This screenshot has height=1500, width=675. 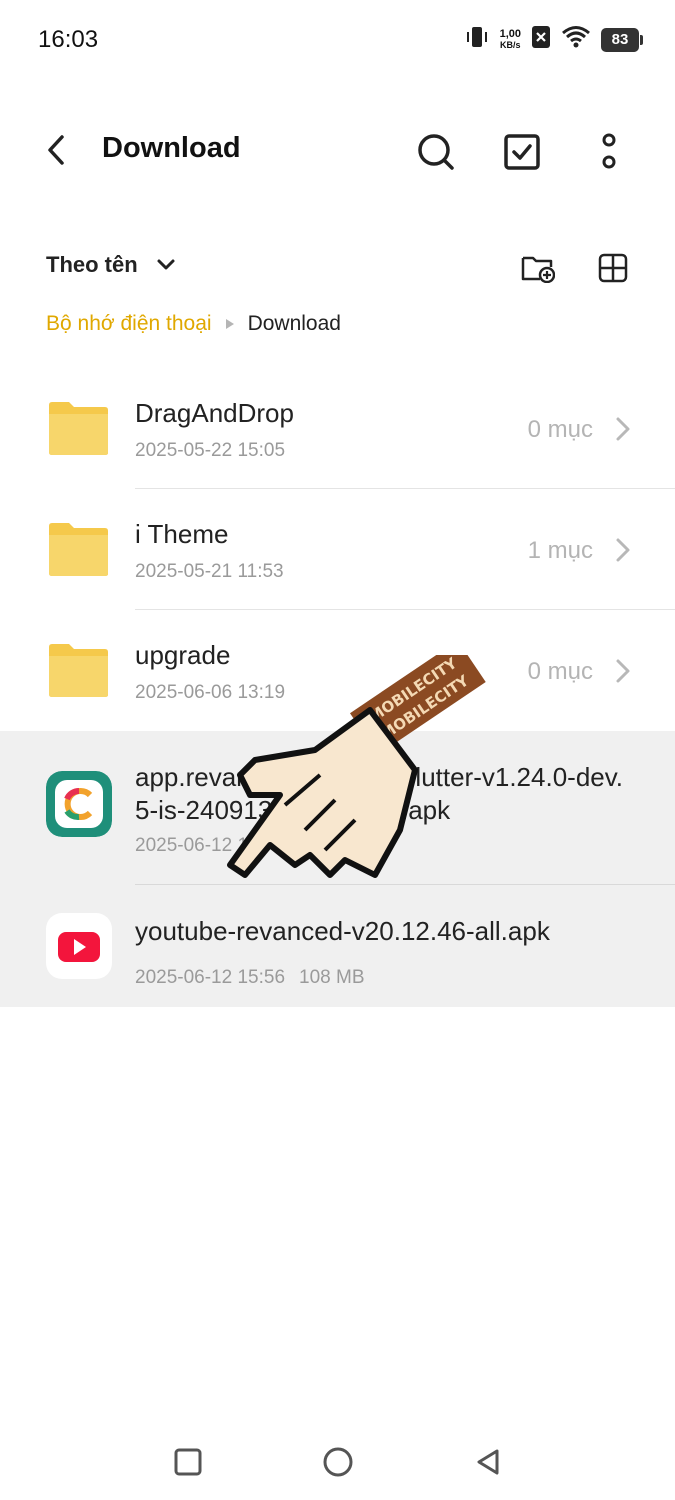 I want to click on navigation-bar, so click(x=337, y=1460).